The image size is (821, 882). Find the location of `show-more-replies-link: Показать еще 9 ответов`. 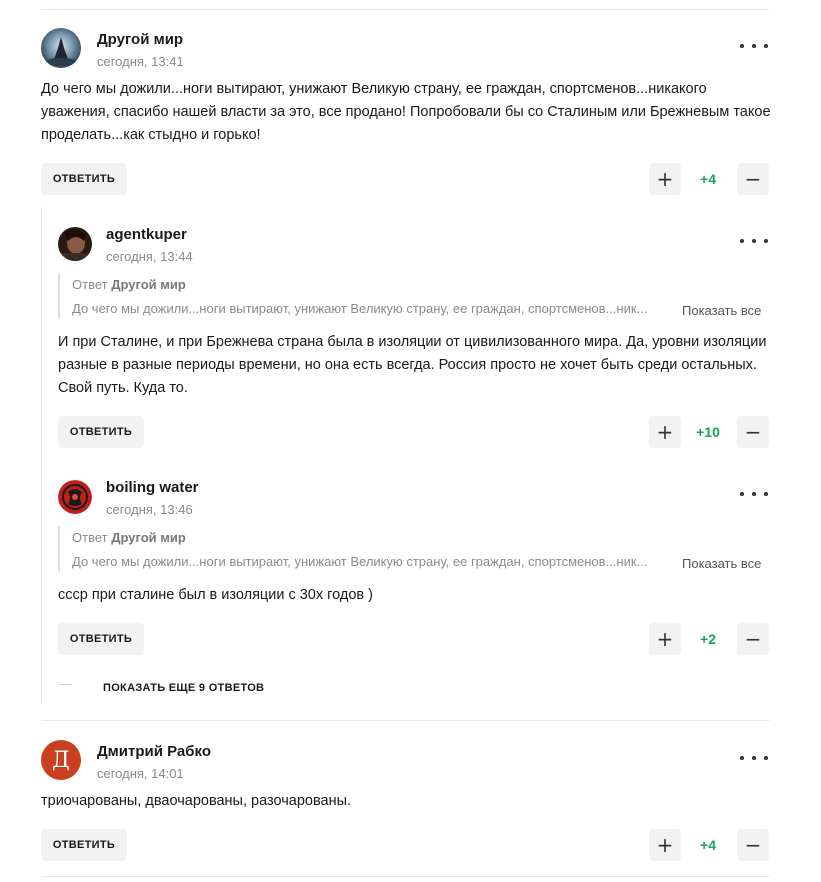

show-more-replies-link: Показать еще 9 ответов is located at coordinates (183, 688).